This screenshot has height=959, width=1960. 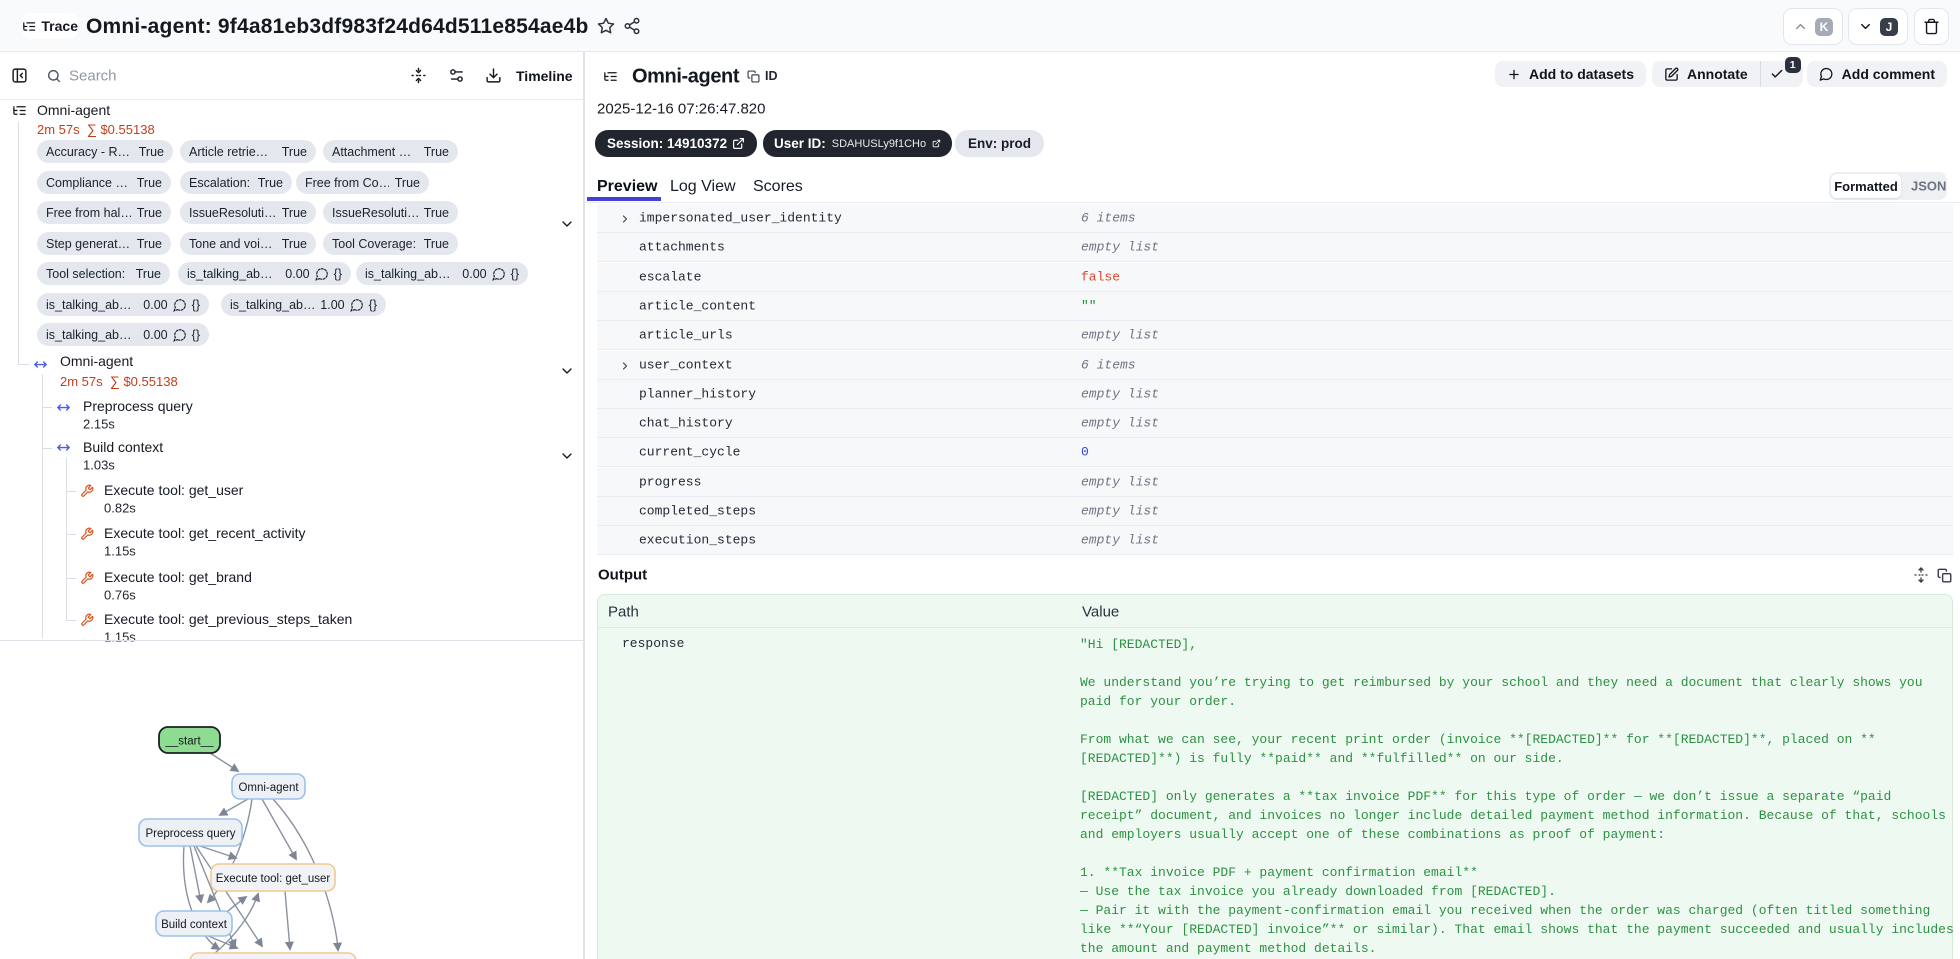 What do you see at coordinates (190, 742) in the screenshot?
I see `svg-text: __start__` at bounding box center [190, 742].